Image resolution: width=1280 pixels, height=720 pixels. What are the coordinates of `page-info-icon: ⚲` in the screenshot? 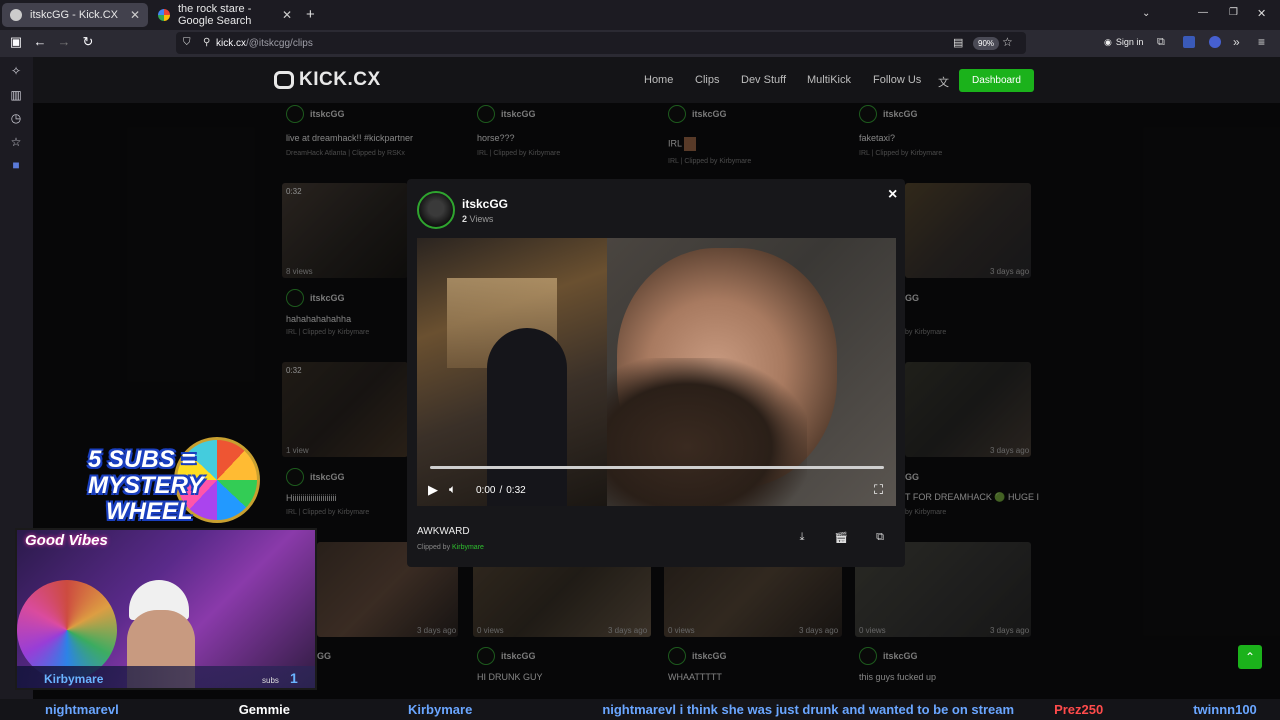 It's located at (206, 42).